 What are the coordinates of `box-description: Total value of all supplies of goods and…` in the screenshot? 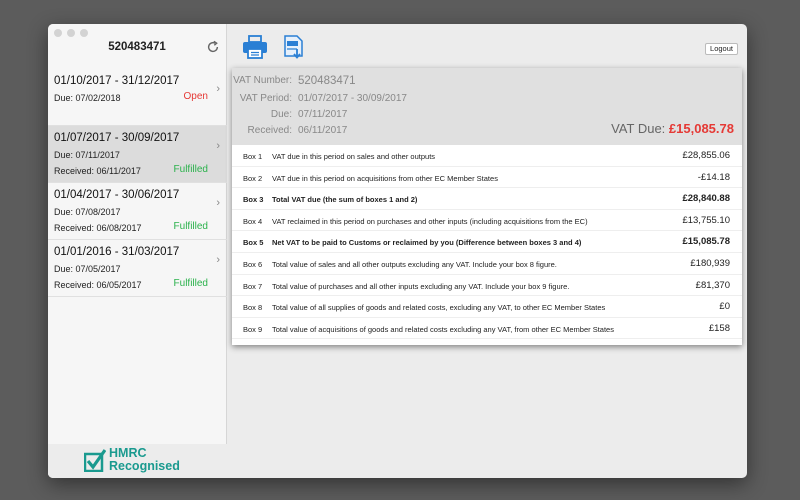 It's located at (439, 308).